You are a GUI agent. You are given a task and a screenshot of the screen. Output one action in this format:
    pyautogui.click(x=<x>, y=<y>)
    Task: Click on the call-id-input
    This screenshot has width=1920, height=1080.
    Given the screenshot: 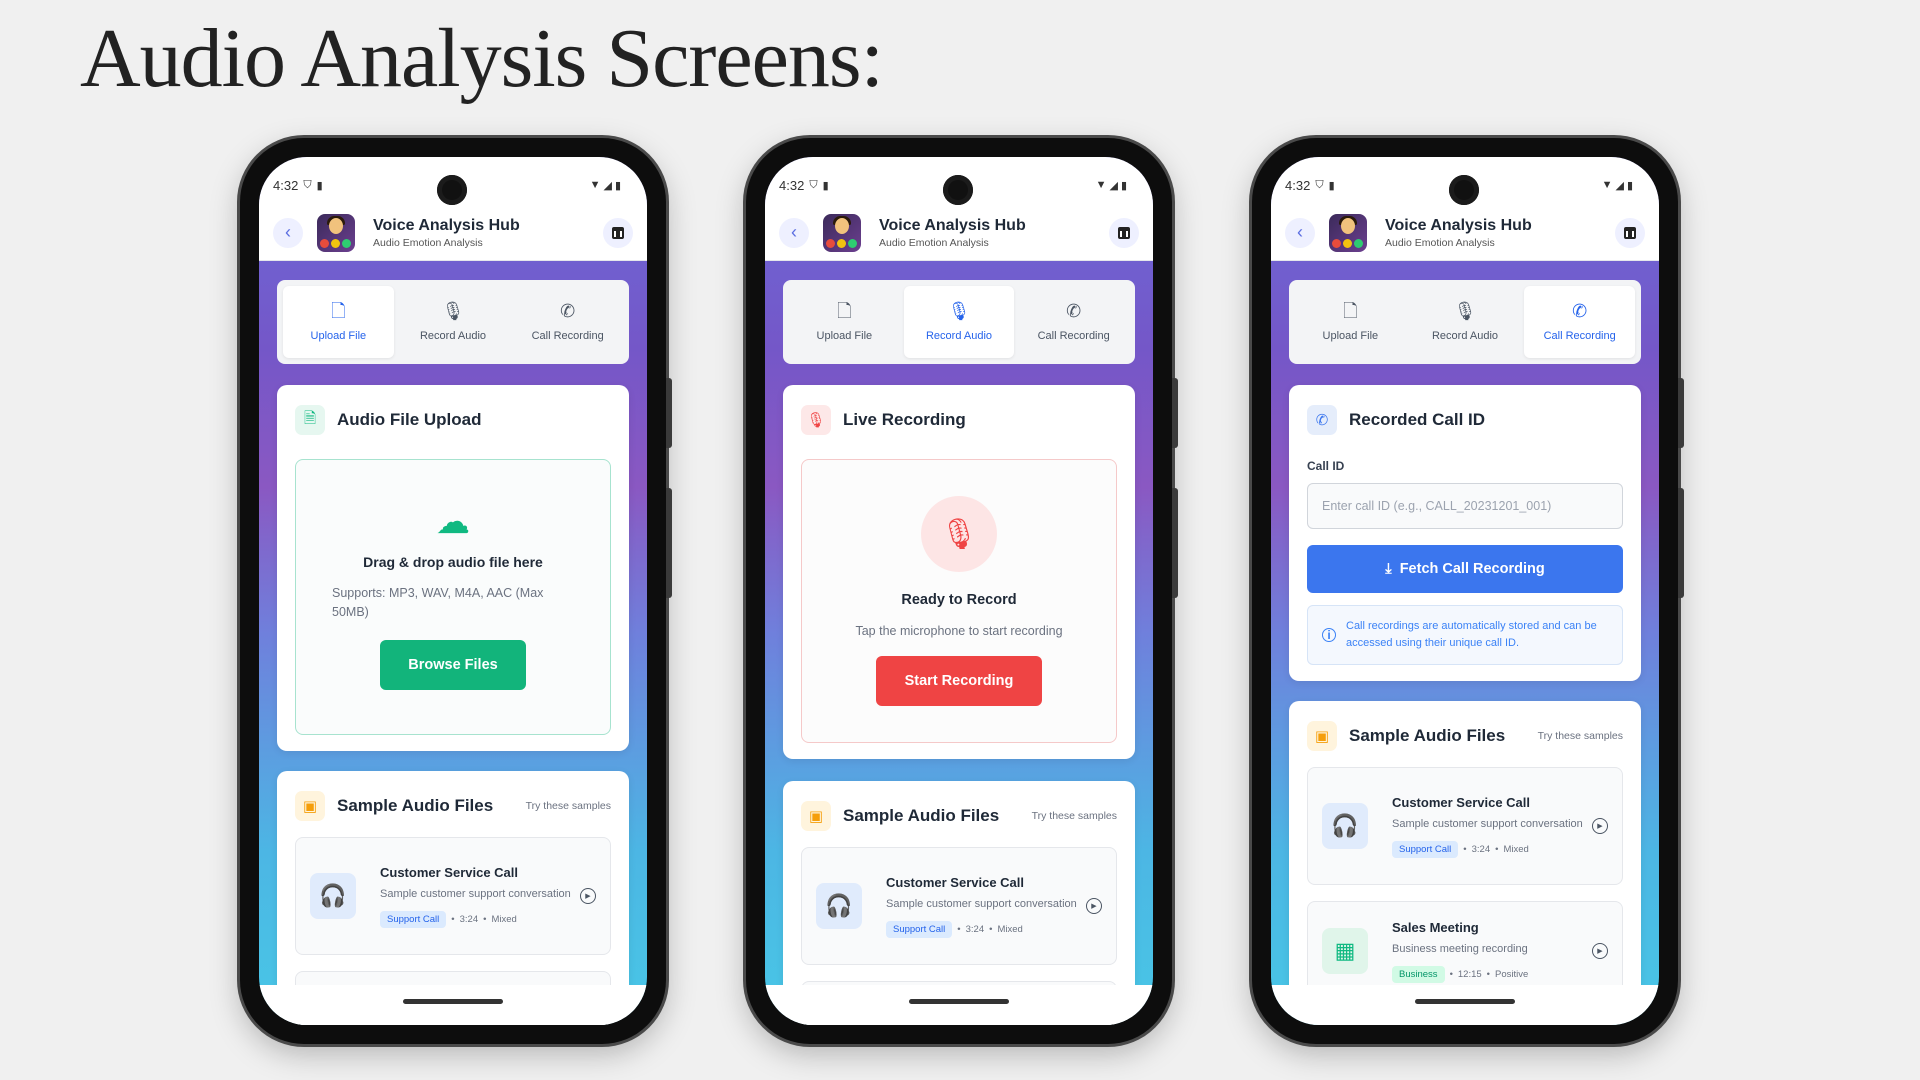 What is the action you would take?
    pyautogui.click(x=1465, y=506)
    